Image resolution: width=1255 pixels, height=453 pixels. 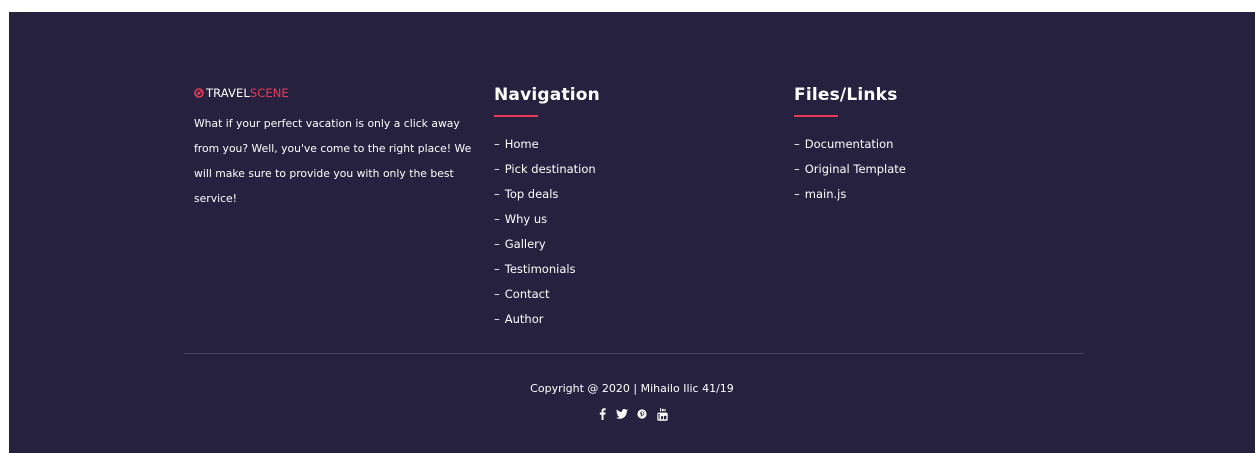 What do you see at coordinates (531, 194) in the screenshot?
I see `nav-link-label: Top deals` at bounding box center [531, 194].